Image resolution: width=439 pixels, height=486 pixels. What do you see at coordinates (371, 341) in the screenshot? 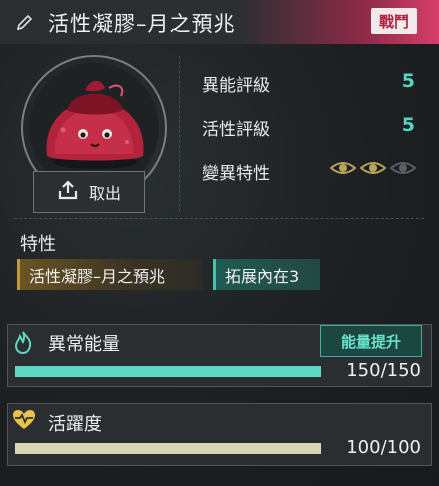
I see `energy-boost-button: 能量提升` at bounding box center [371, 341].